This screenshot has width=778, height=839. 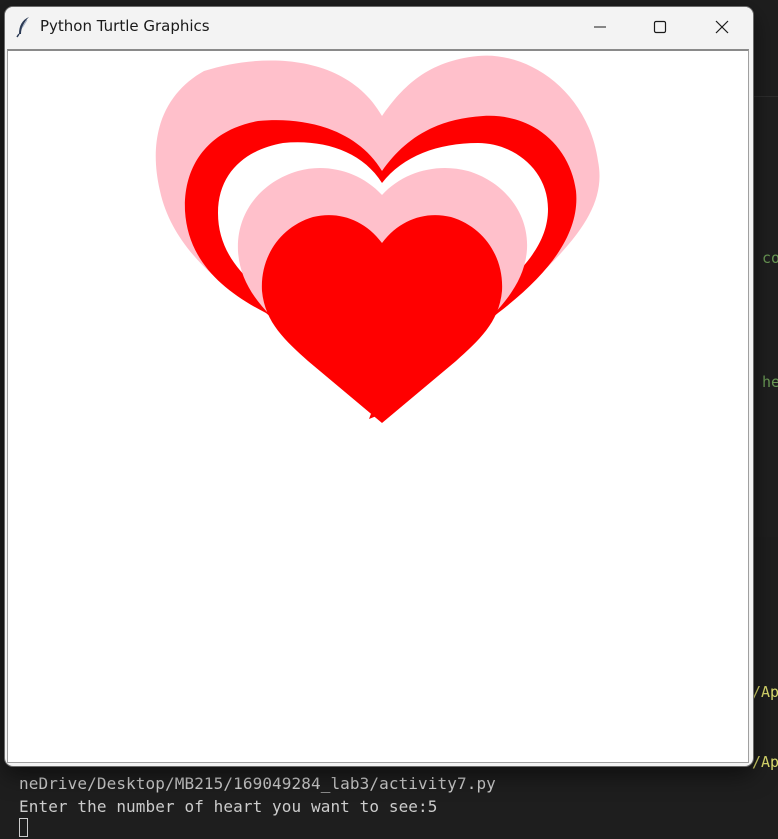 I want to click on editor-snippet: he, so click(x=770, y=382).